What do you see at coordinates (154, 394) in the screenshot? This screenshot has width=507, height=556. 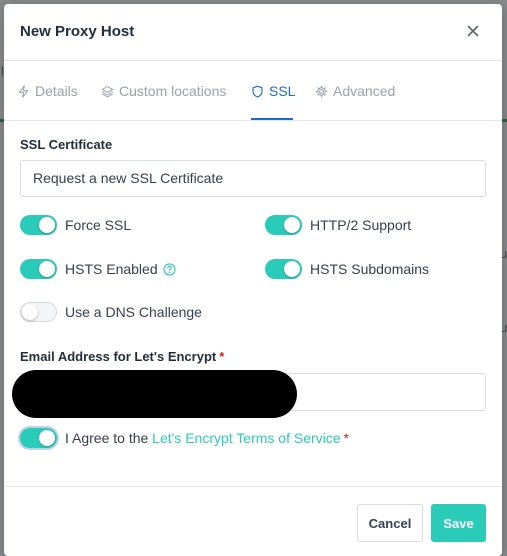 I see `redaction-mark` at bounding box center [154, 394].